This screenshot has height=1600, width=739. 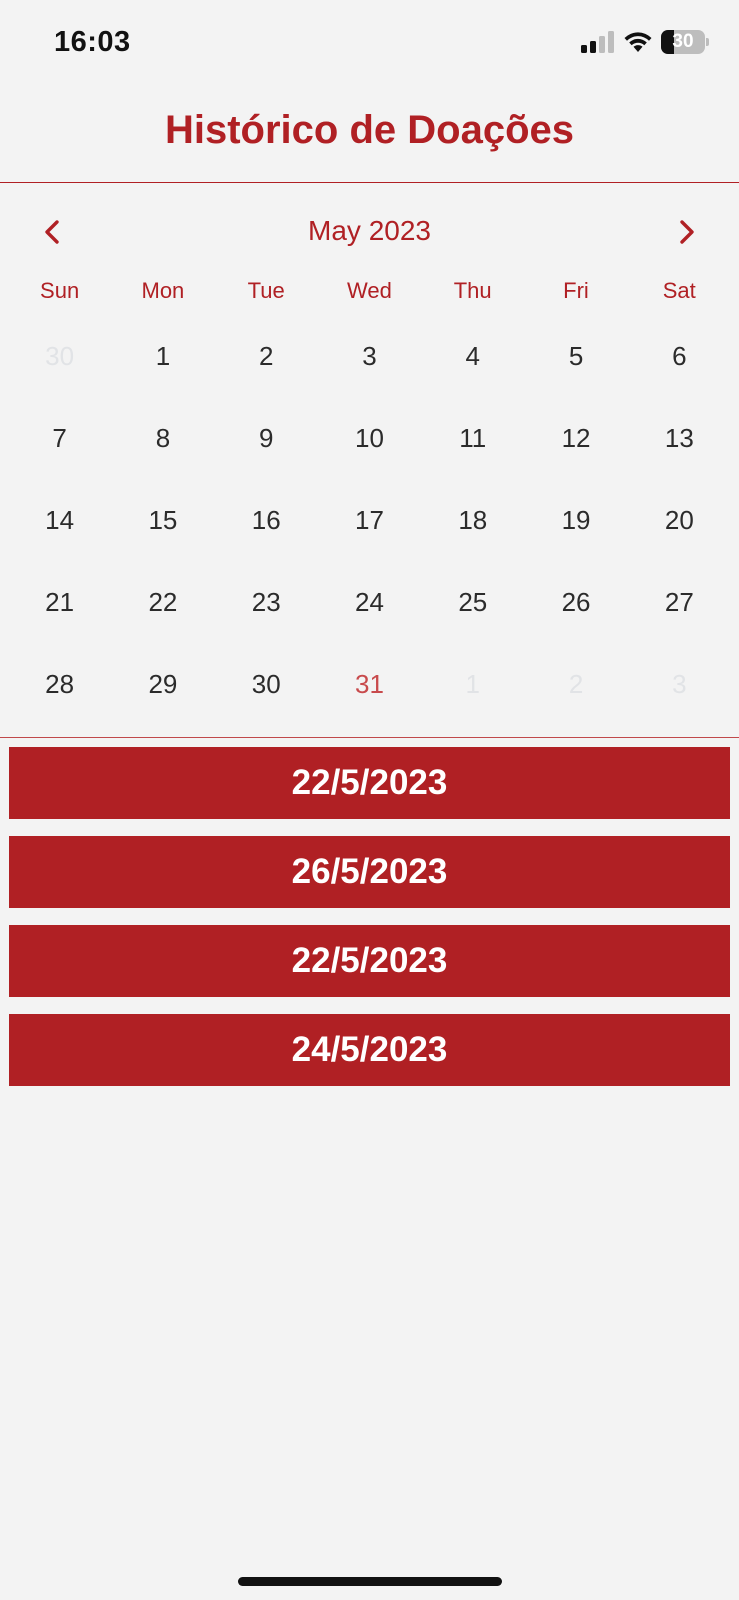 What do you see at coordinates (162, 438) in the screenshot?
I see `calendar-day: 8` at bounding box center [162, 438].